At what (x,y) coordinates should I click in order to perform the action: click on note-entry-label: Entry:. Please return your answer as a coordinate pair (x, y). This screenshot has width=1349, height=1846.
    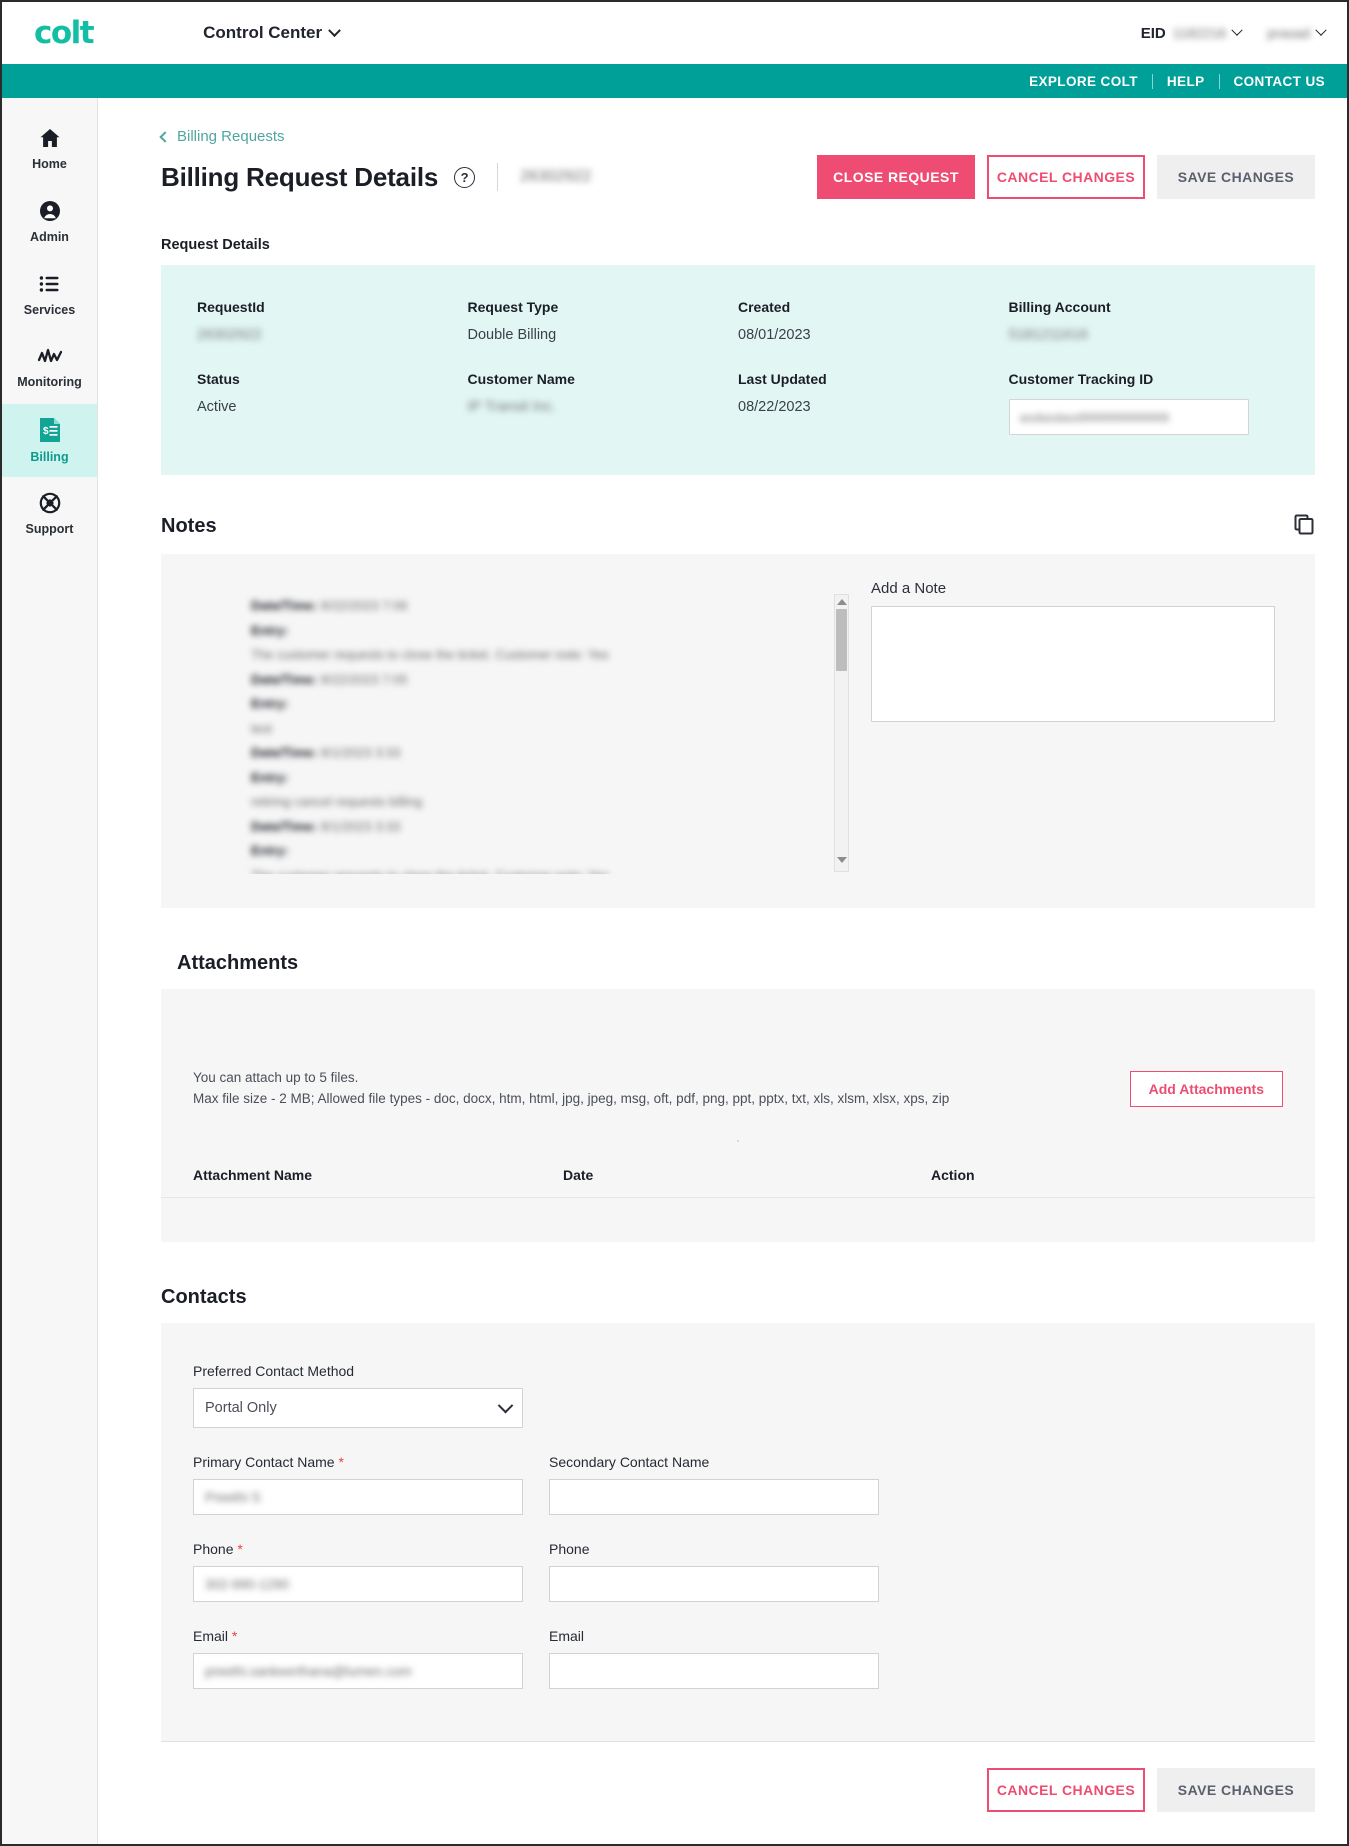
    Looking at the image, I should click on (270, 630).